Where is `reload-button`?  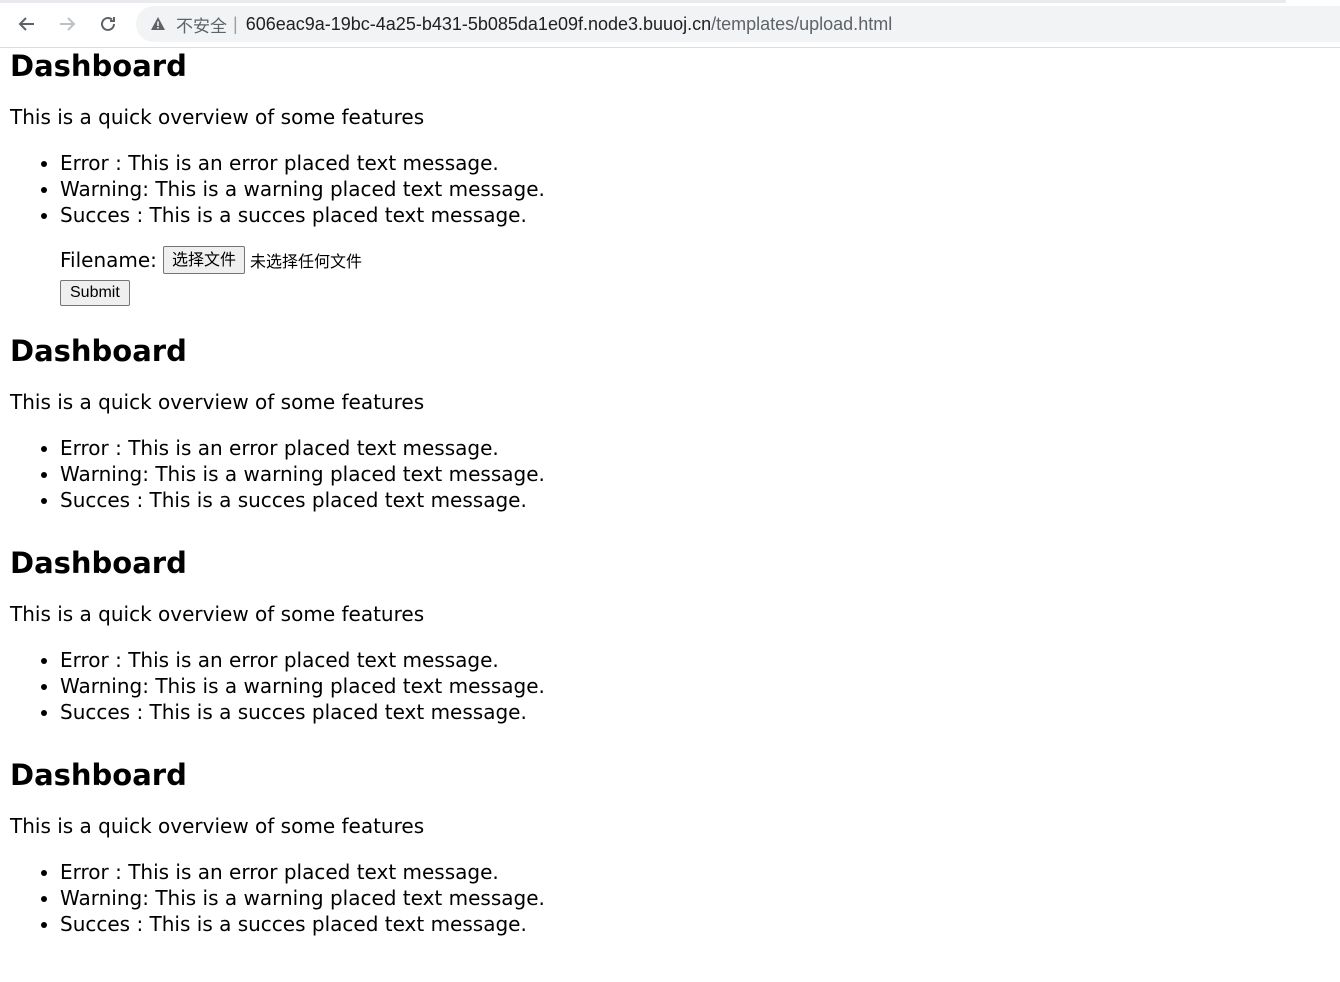 reload-button is located at coordinates (108, 24).